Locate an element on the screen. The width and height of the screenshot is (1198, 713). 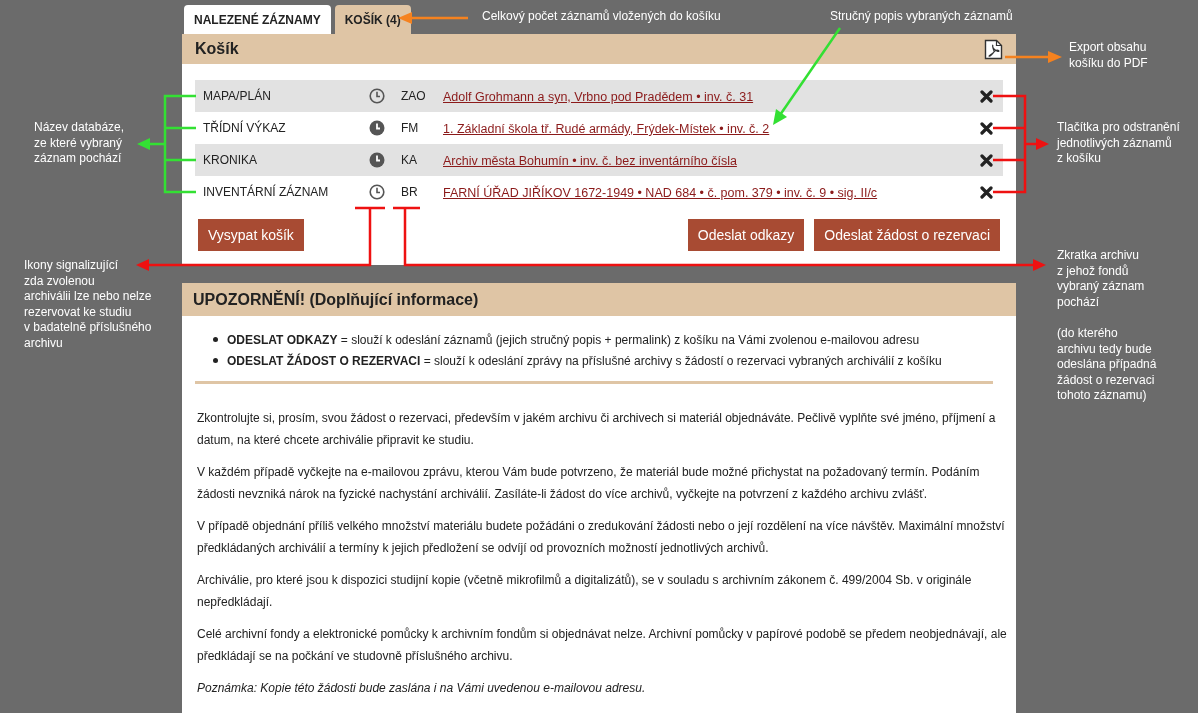
annotation-text: Stručný popis vybraných záznamů is located at coordinates (921, 17).